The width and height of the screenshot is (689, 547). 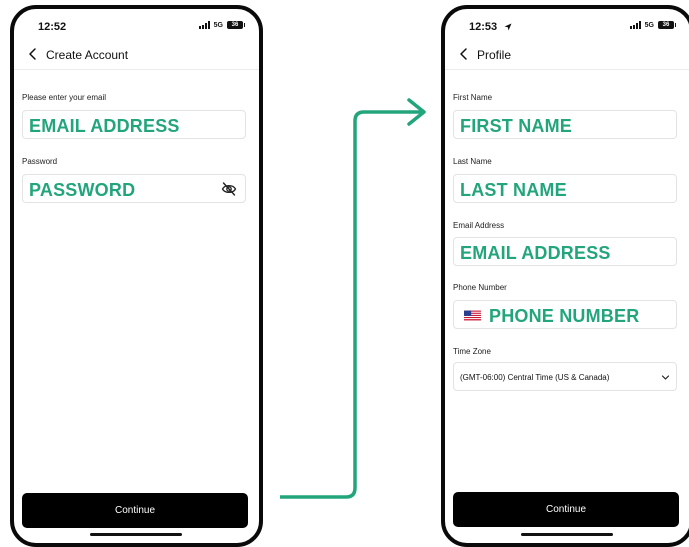 What do you see at coordinates (229, 189) in the screenshot?
I see `eye-slash-icon` at bounding box center [229, 189].